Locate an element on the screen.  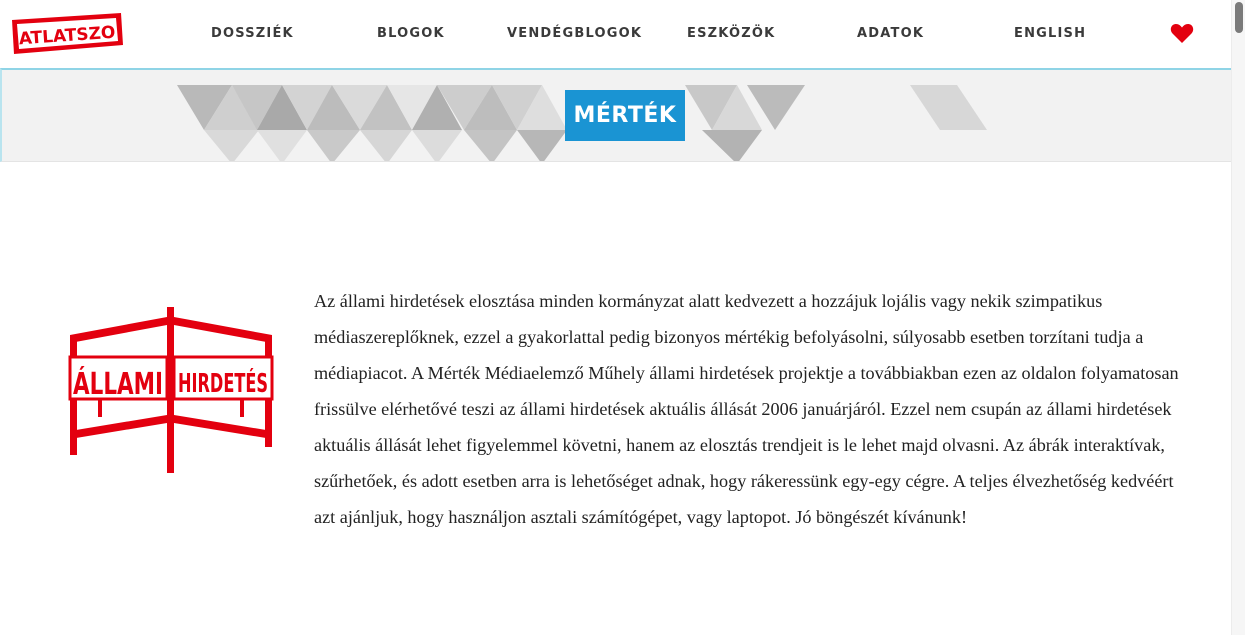
nav-vendegblogok: VENDÉGBLOGOK is located at coordinates (574, 33).